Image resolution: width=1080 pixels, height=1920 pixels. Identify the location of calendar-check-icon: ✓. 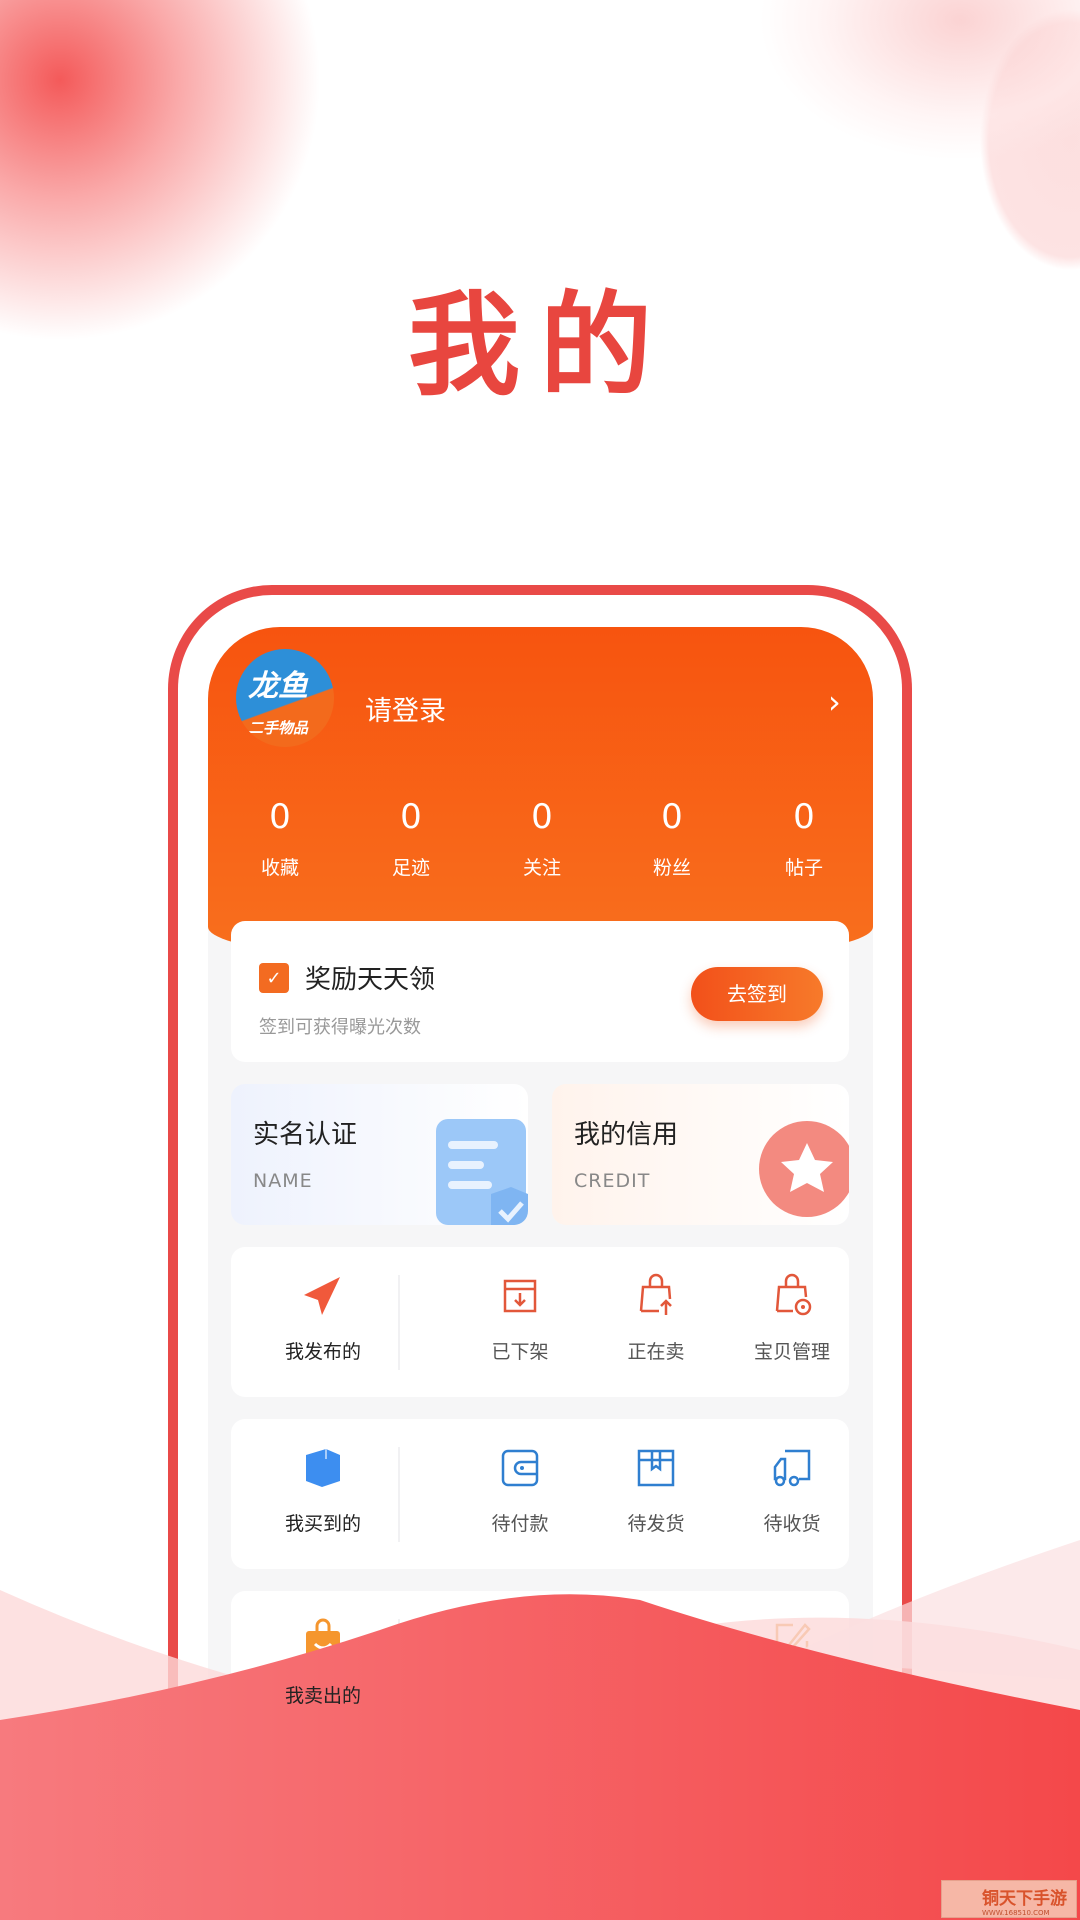
(274, 978).